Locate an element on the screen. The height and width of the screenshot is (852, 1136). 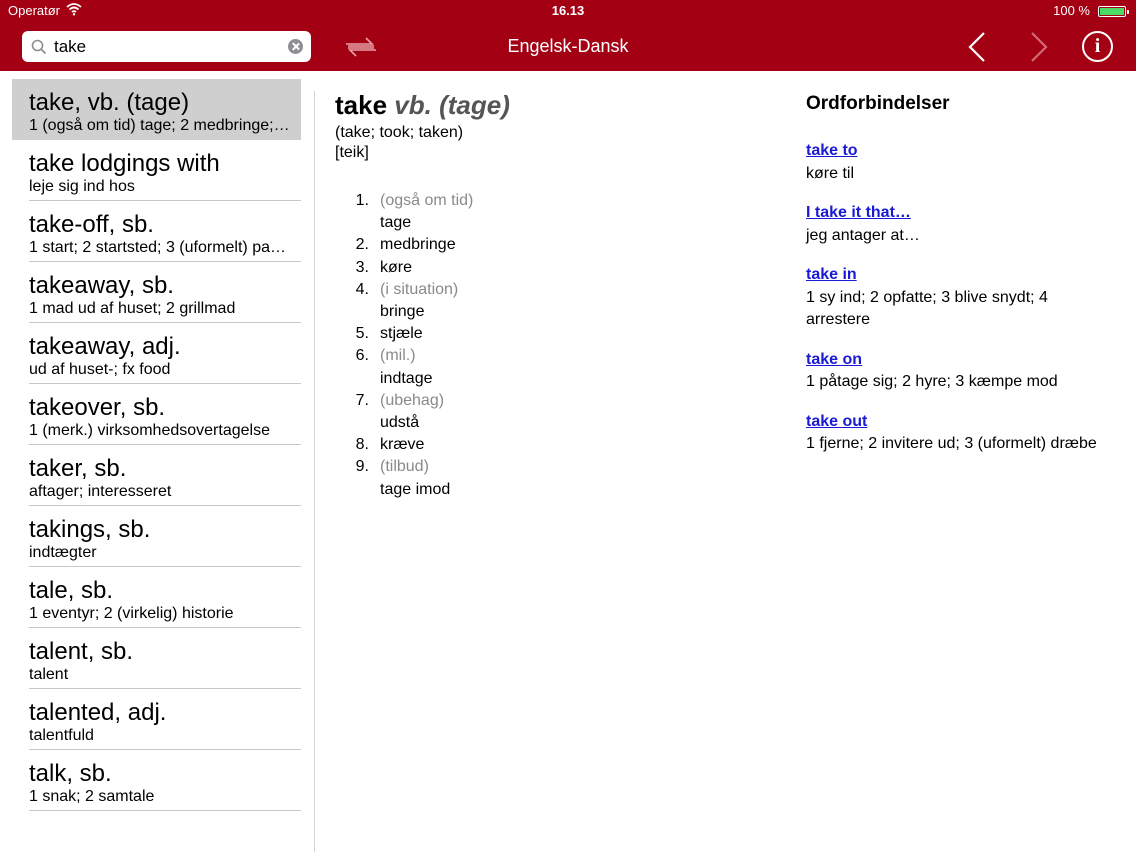
phrase-item: take to køre til is located at coordinates (956, 162).